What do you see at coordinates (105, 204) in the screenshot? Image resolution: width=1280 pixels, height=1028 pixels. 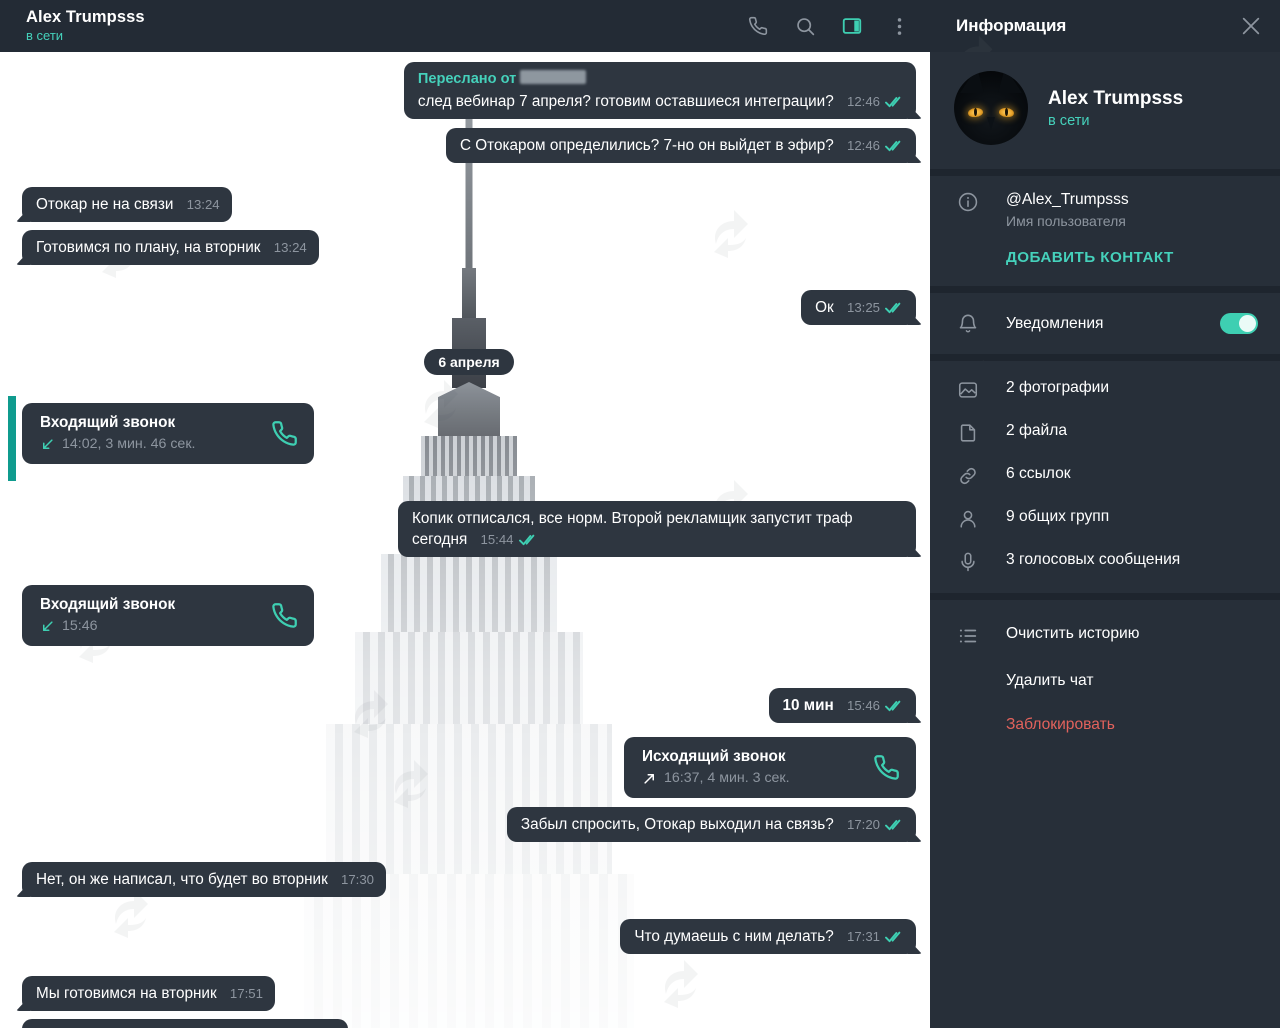 I see `message-text: Отокар не на связи` at bounding box center [105, 204].